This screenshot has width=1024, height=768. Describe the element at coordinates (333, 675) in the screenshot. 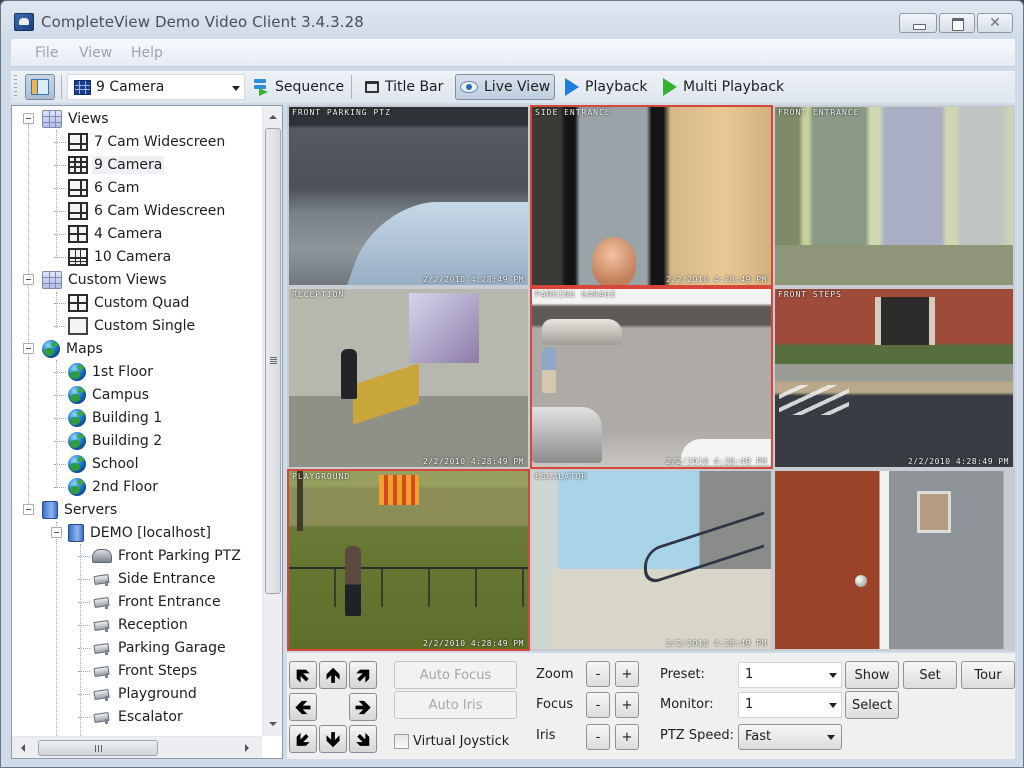

I see `pan-up-button: 🡹` at that location.